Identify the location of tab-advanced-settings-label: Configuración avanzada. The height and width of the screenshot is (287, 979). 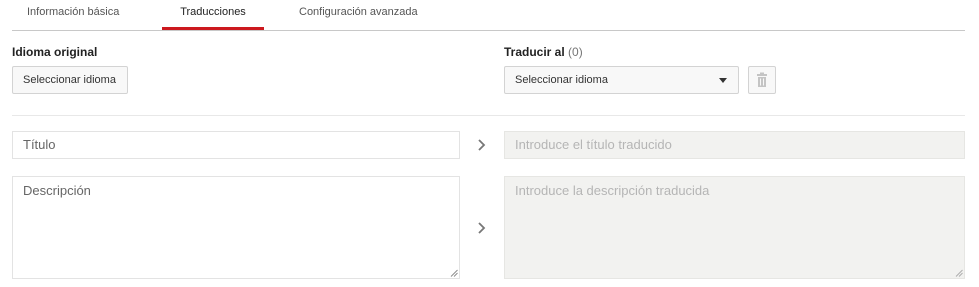
(358, 12).